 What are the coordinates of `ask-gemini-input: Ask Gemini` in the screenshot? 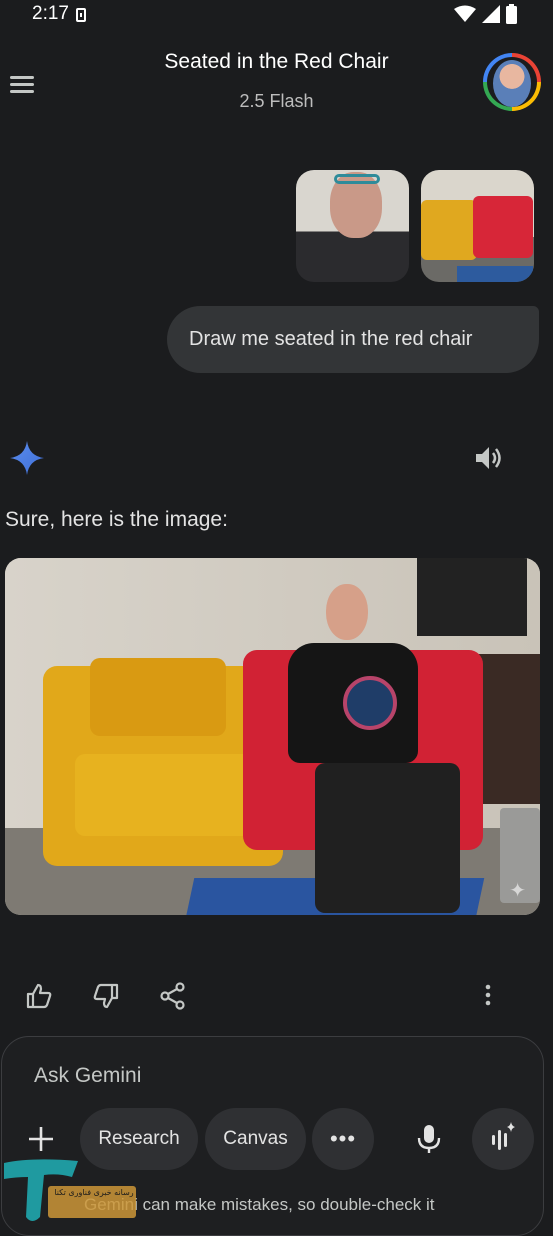 It's located at (87, 1076).